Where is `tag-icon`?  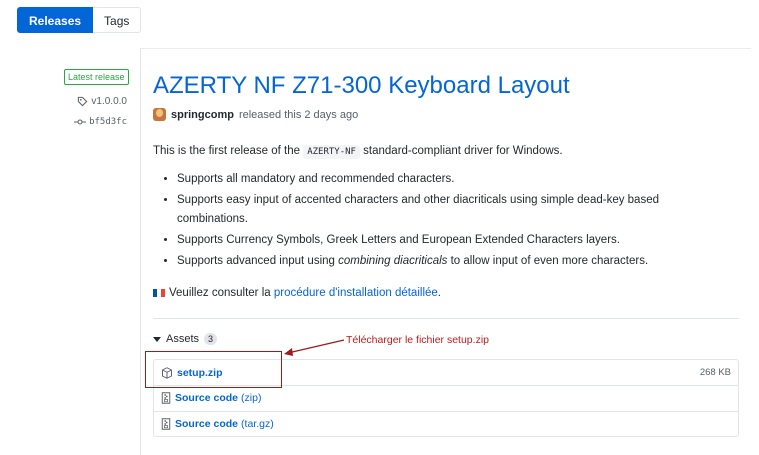
tag-icon is located at coordinates (83, 101).